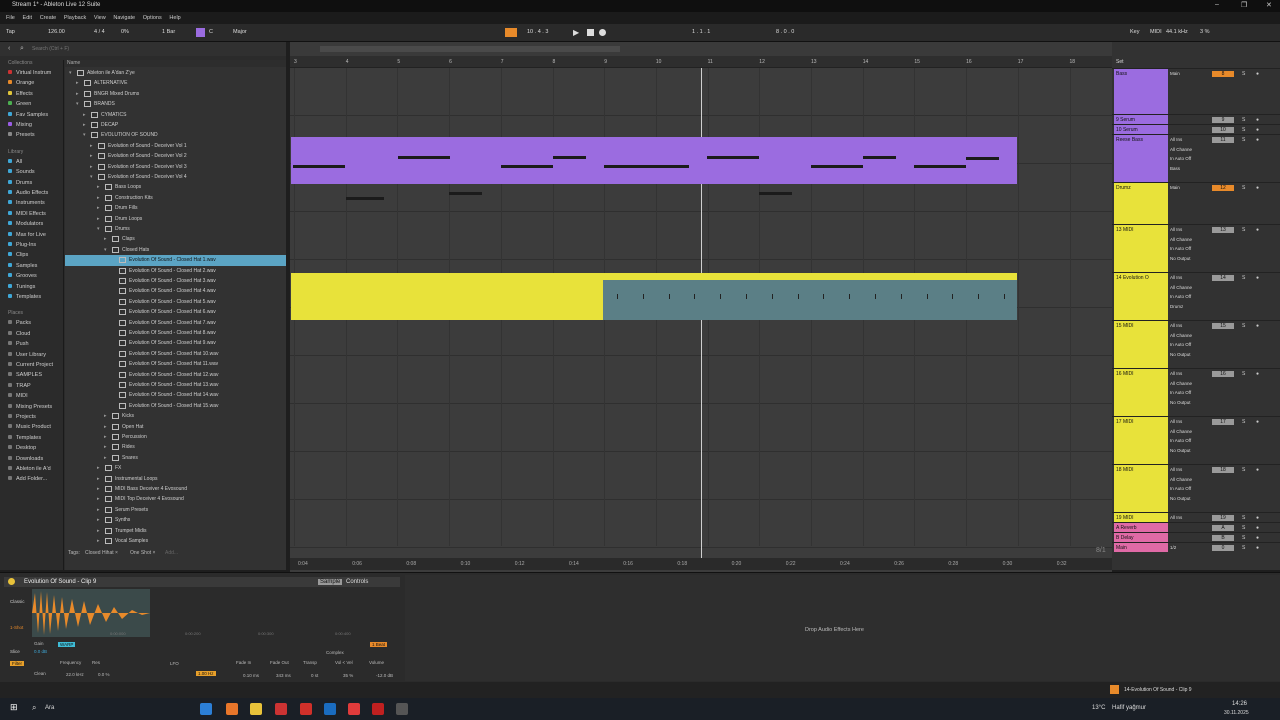  What do you see at coordinates (1141, 440) in the screenshot?
I see `track-name: 17 MIDI` at bounding box center [1141, 440].